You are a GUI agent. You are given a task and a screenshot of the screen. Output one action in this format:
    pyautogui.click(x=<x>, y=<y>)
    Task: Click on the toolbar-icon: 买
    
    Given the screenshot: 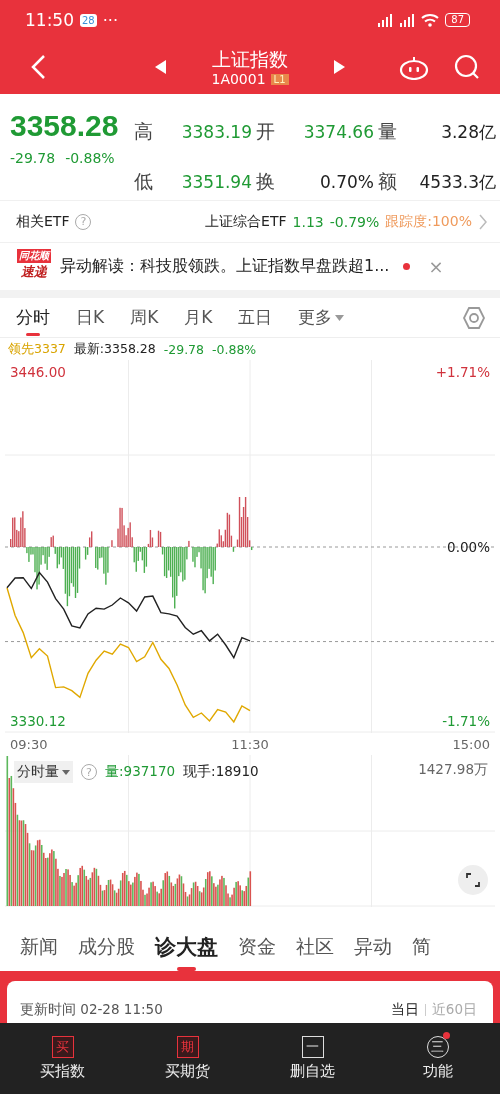 What is the action you would take?
    pyautogui.click(x=62, y=1047)
    